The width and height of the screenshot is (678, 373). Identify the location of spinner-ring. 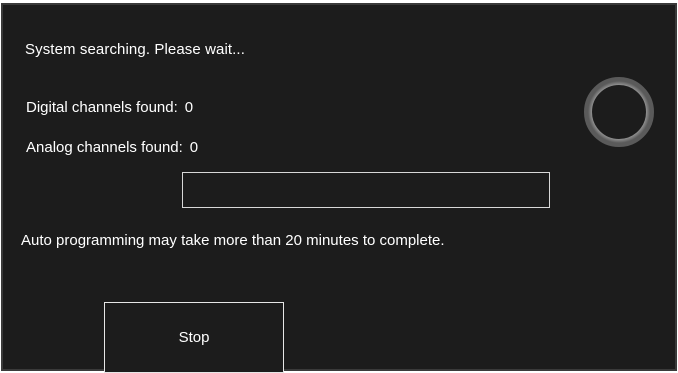
(619, 112).